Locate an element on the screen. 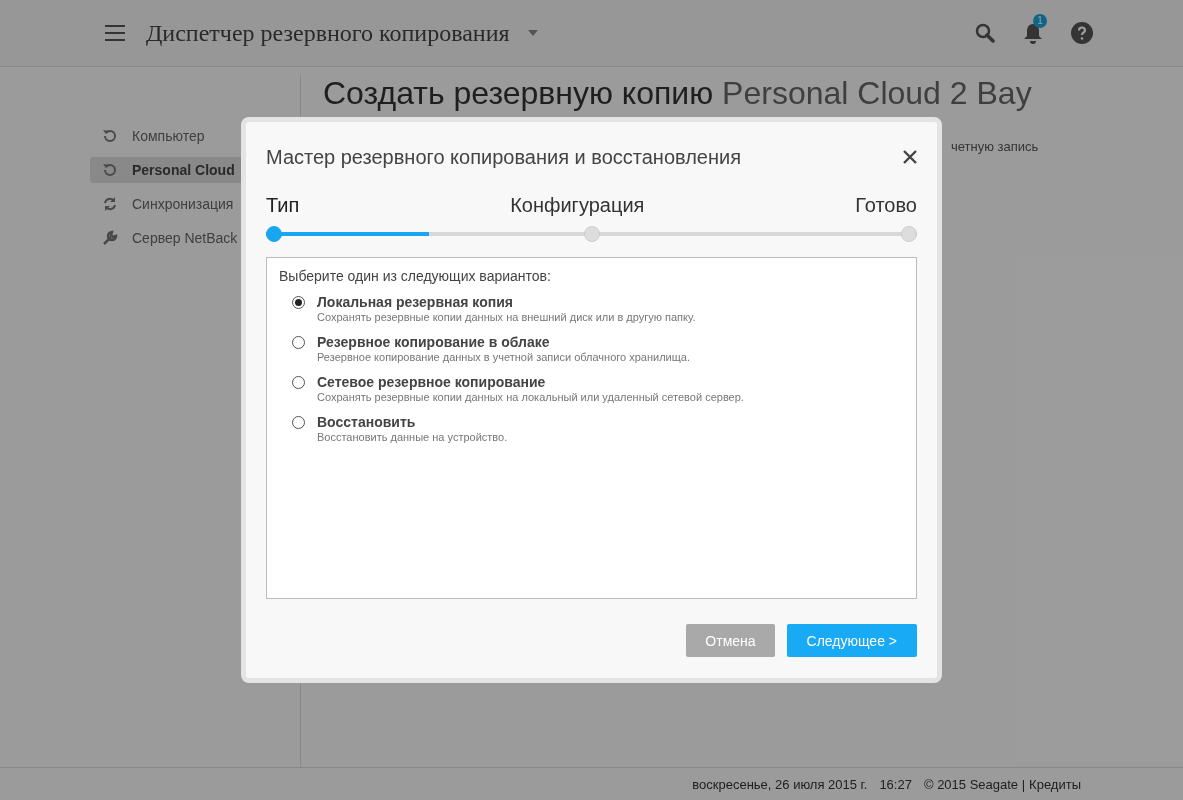  close-icon is located at coordinates (910, 157).